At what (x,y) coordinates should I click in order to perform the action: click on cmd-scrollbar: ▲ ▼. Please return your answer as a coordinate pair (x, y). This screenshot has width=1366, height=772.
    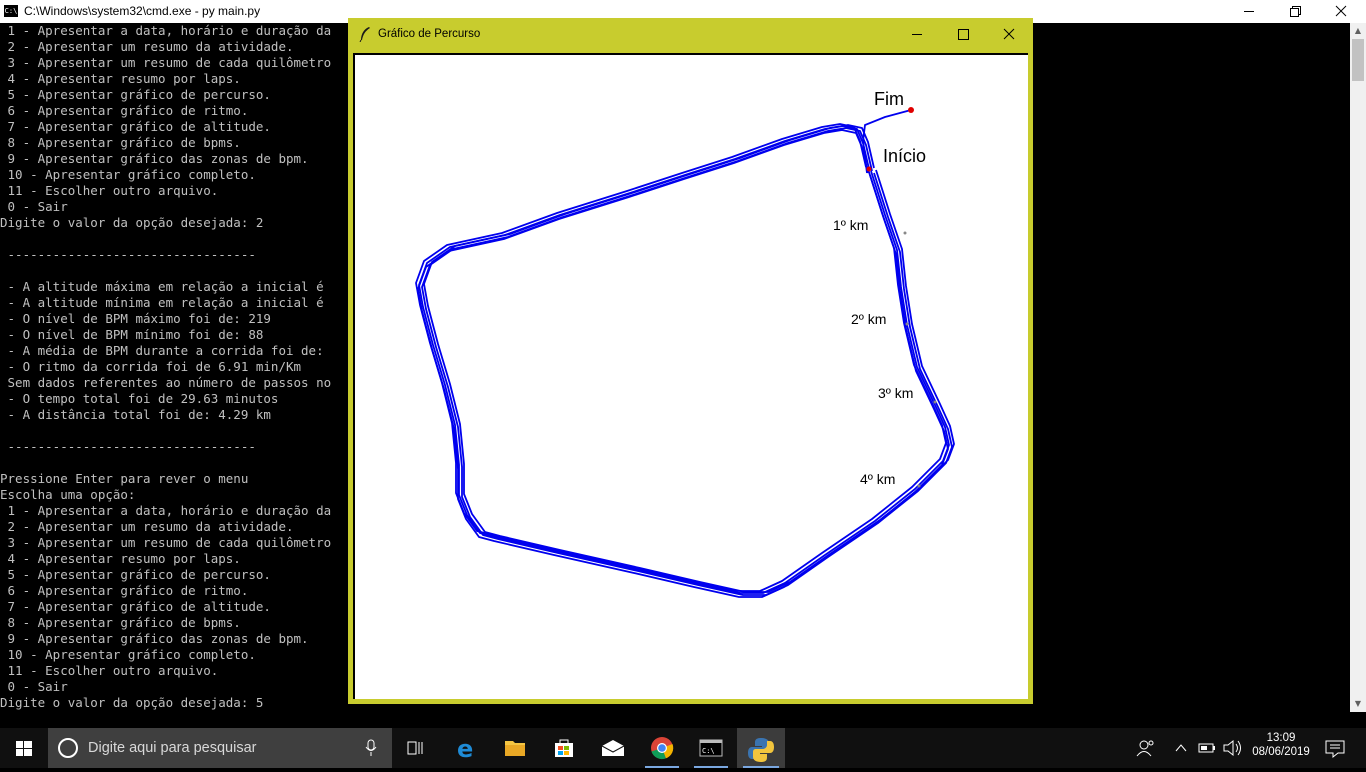
    Looking at the image, I should click on (1358, 367).